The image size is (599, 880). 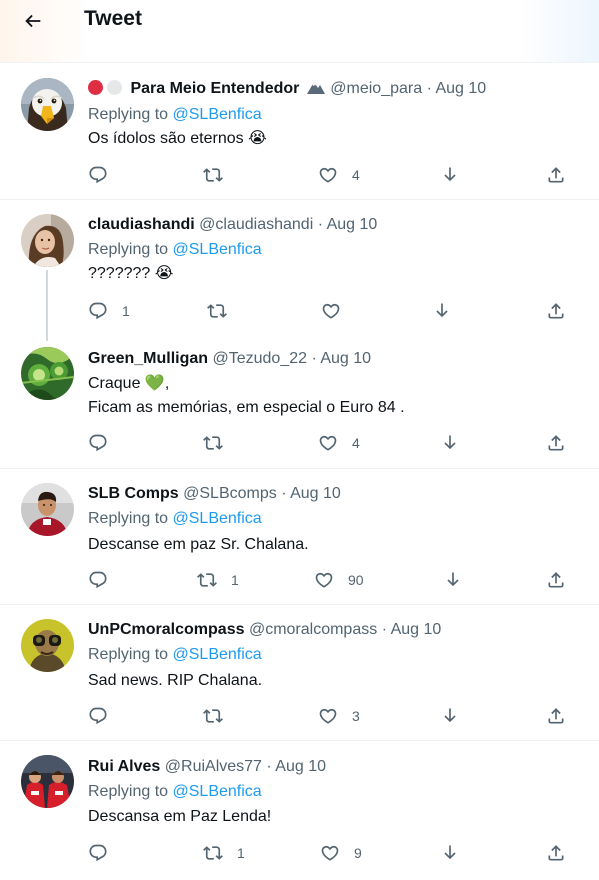 I want to click on tweet-text-line: ??????? 😭, so click(x=131, y=273).